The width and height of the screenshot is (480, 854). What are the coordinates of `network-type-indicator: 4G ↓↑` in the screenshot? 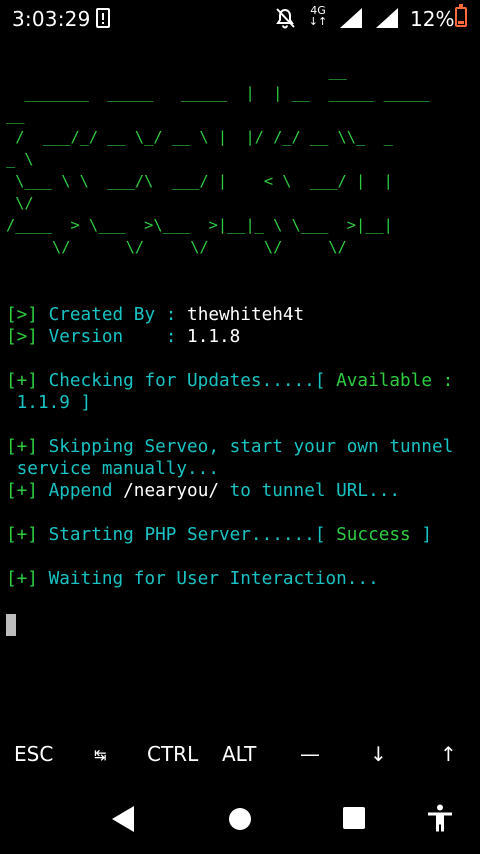 It's located at (318, 16).